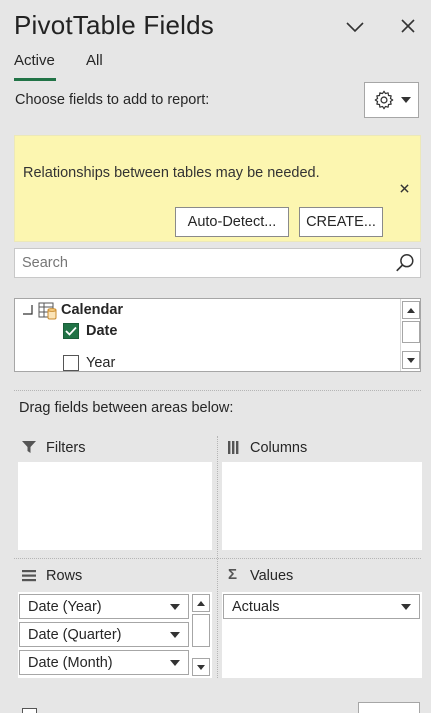 The image size is (431, 713). What do you see at coordinates (321, 606) in the screenshot?
I see `values-field-actuals: Actuals` at bounding box center [321, 606].